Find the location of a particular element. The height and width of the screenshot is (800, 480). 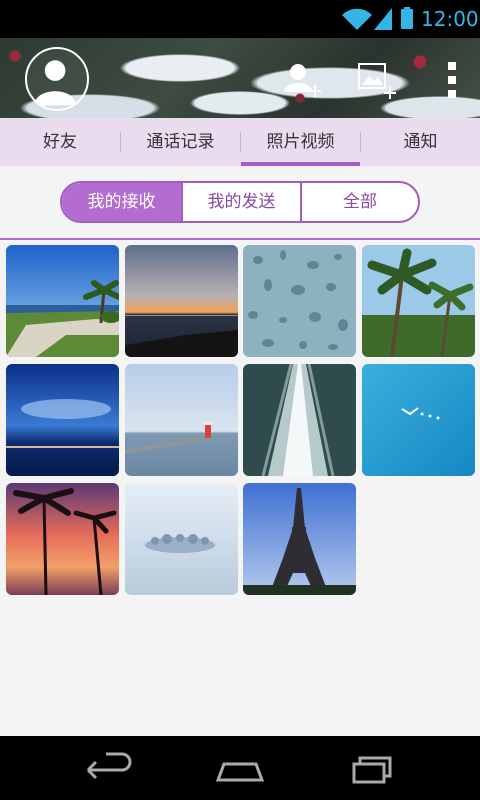

main-tabs: 好友 通话记录 照片视频 通知 is located at coordinates (240, 142).